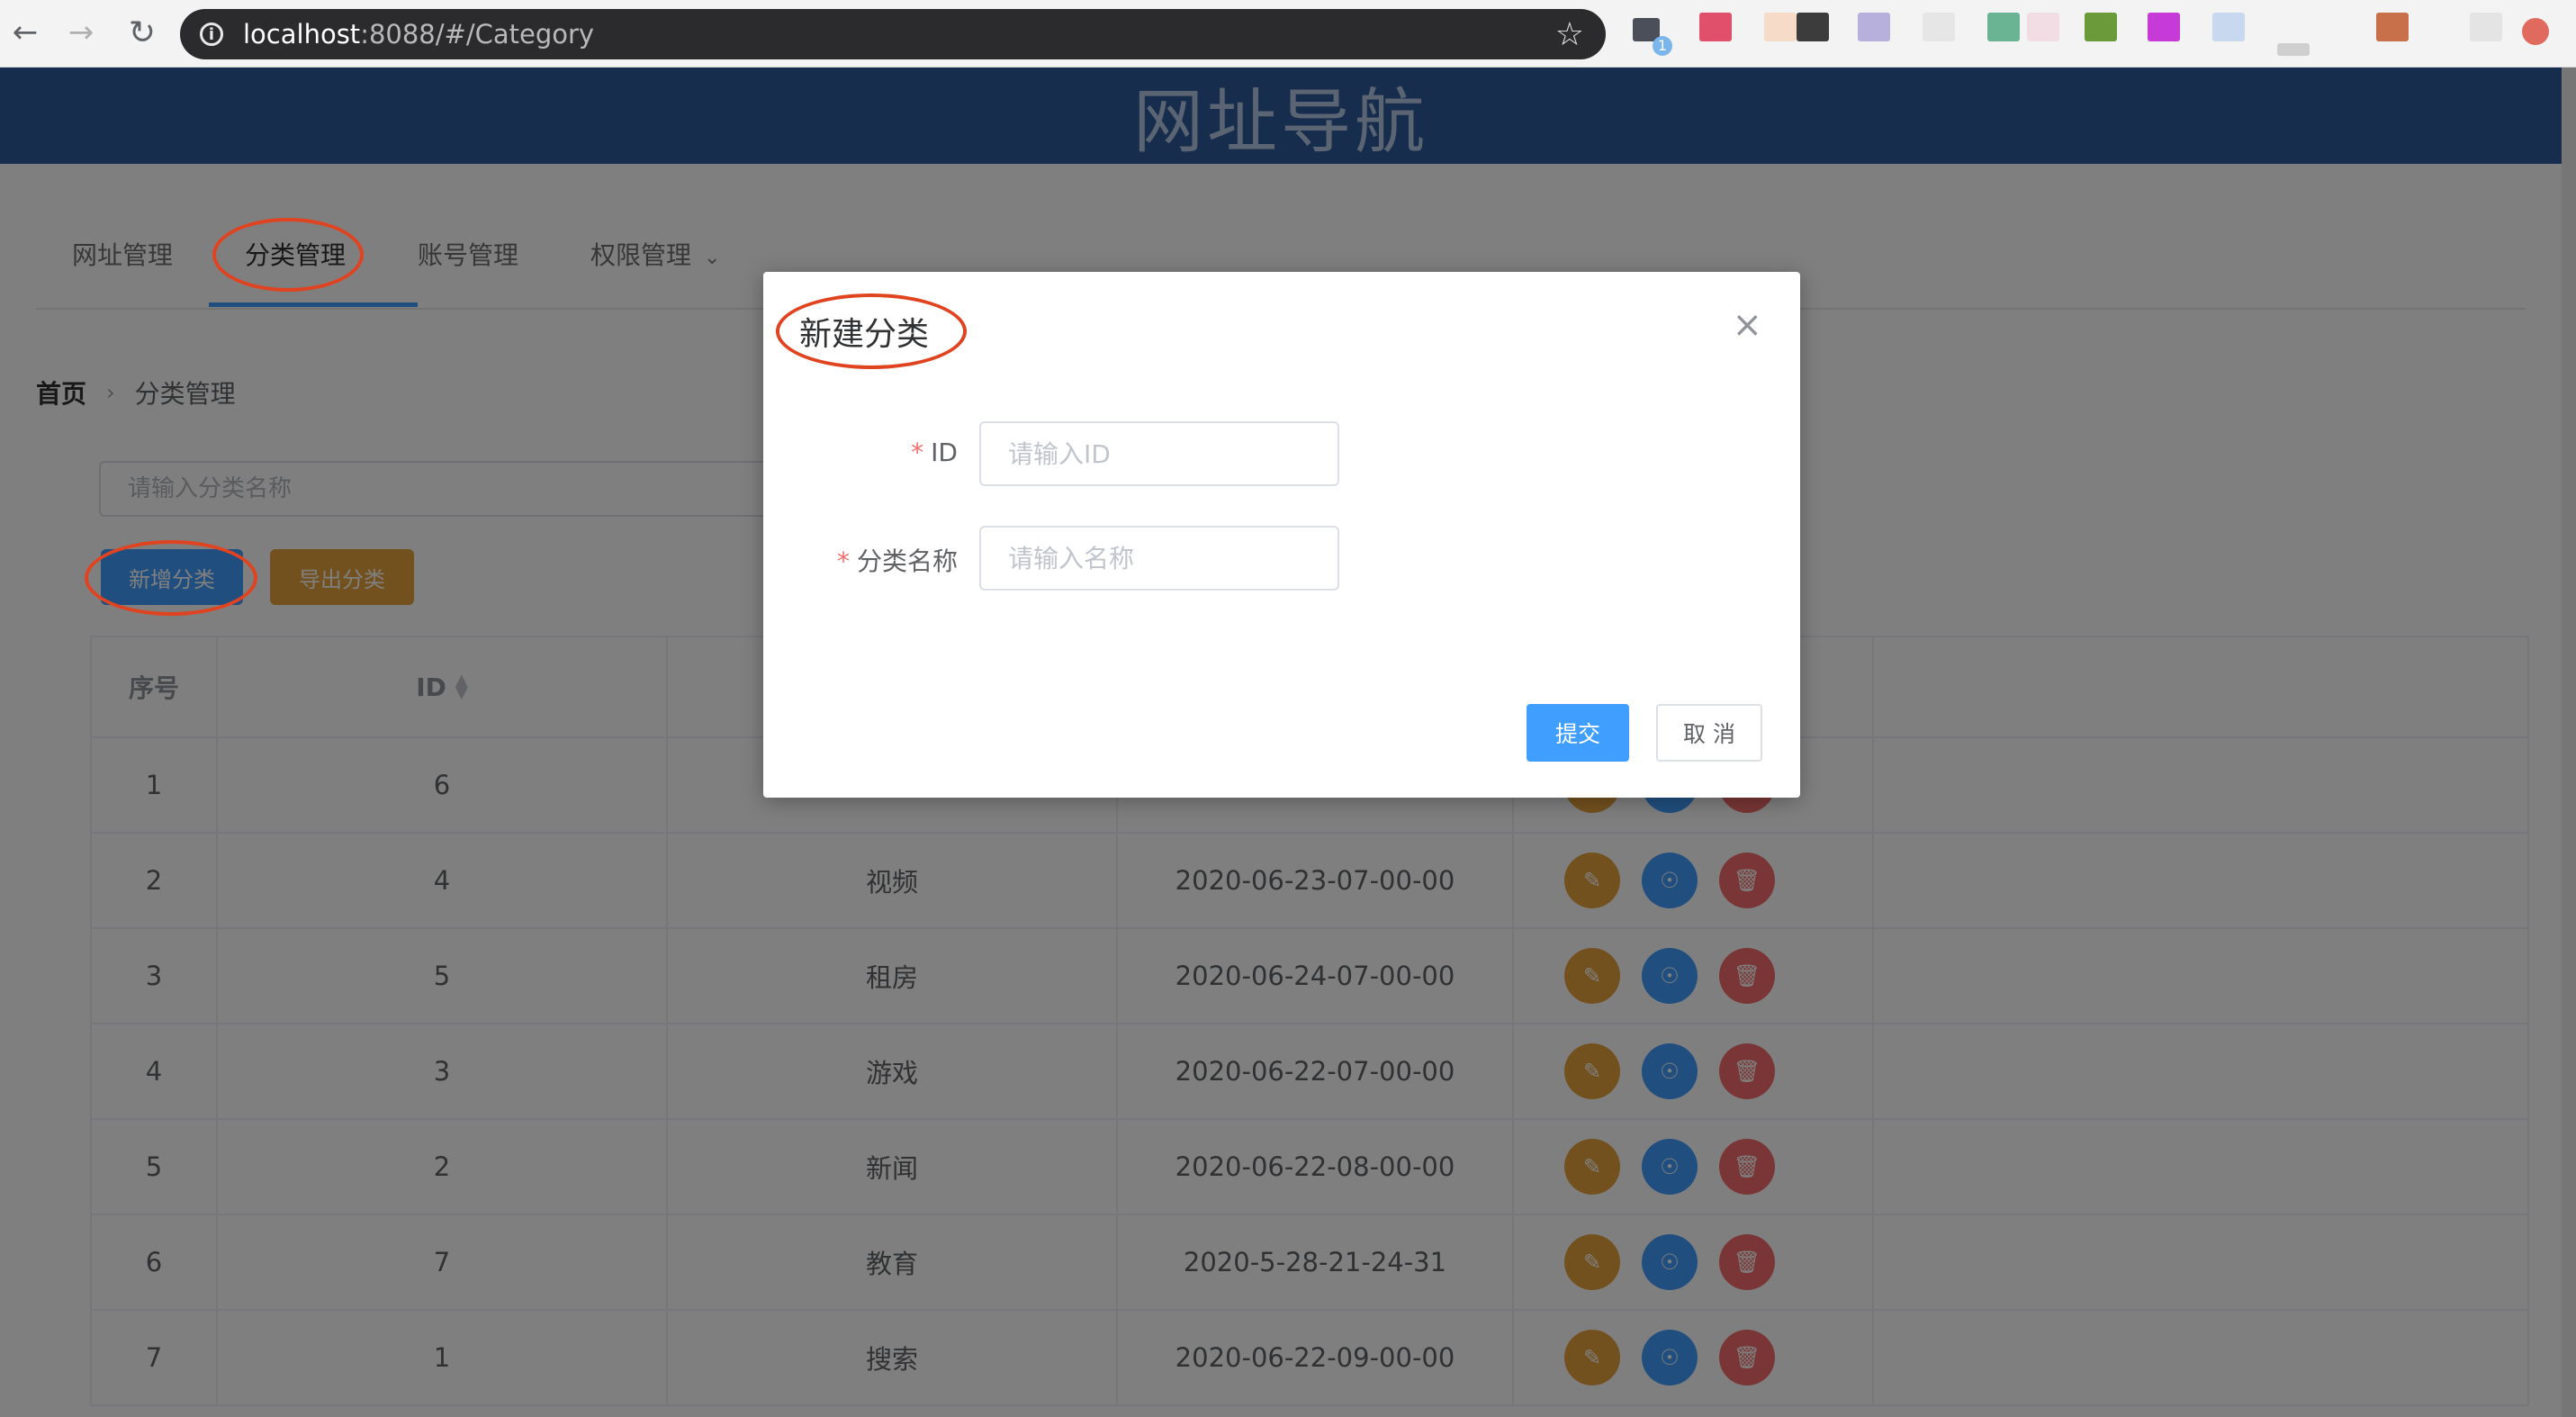 The height and width of the screenshot is (1417, 2576). What do you see at coordinates (1709, 733) in the screenshot?
I see `cancel-button: 取 消` at bounding box center [1709, 733].